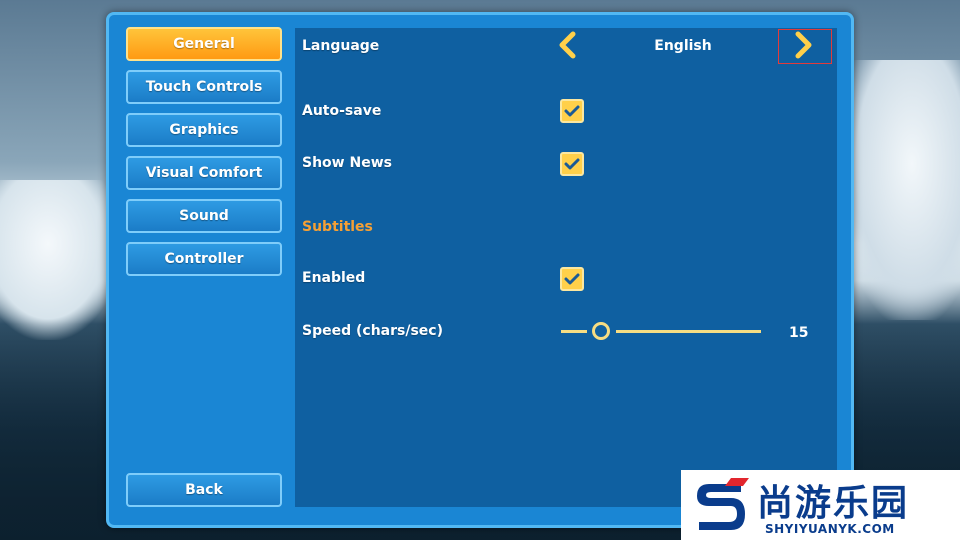 Image resolution: width=960 pixels, height=540 pixels. I want to click on watermark-text: 尚游乐园, so click(833, 503).